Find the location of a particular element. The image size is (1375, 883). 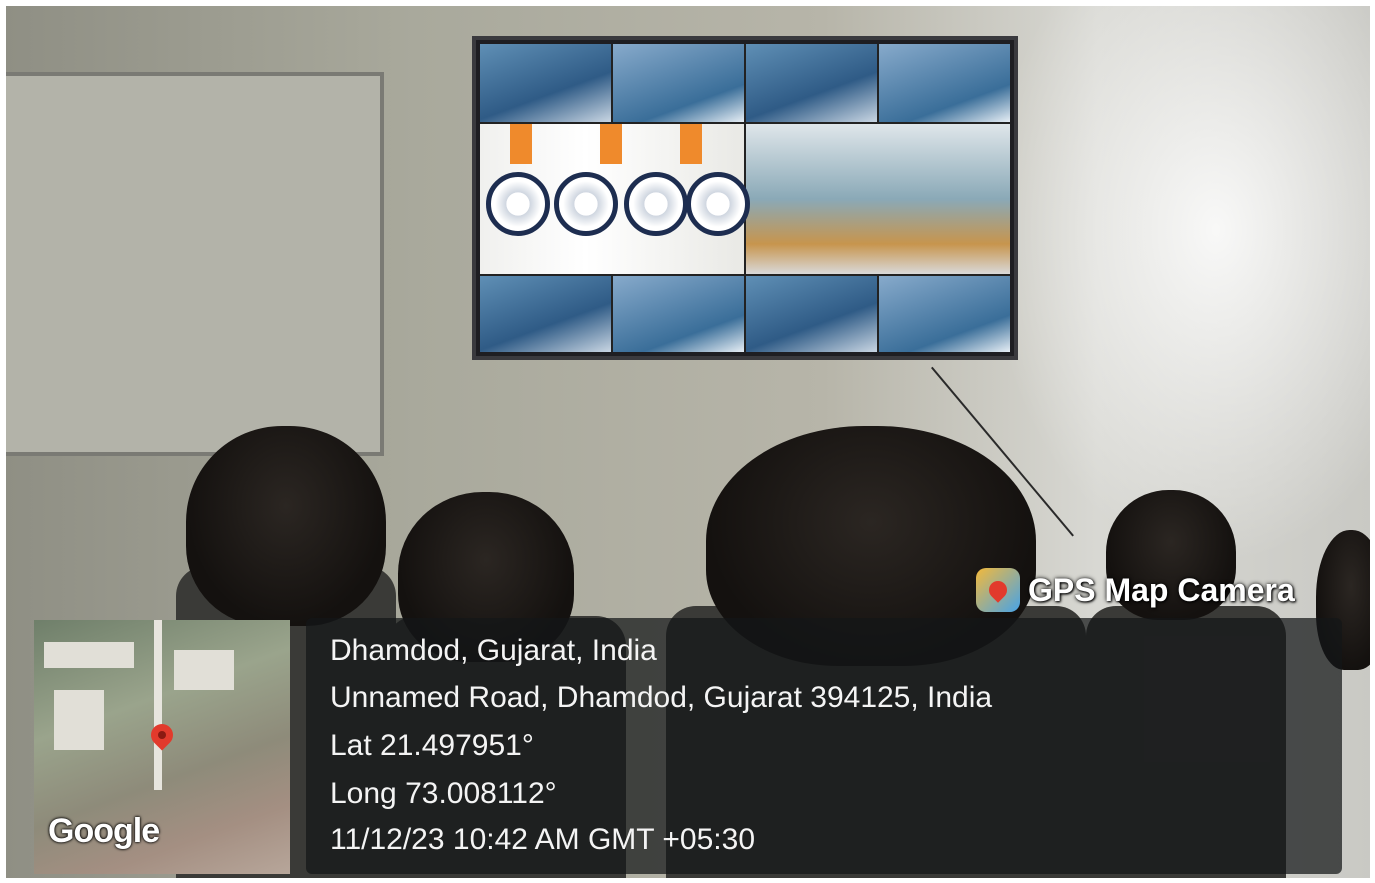

speaker-video-tile is located at coordinates (615, 199).